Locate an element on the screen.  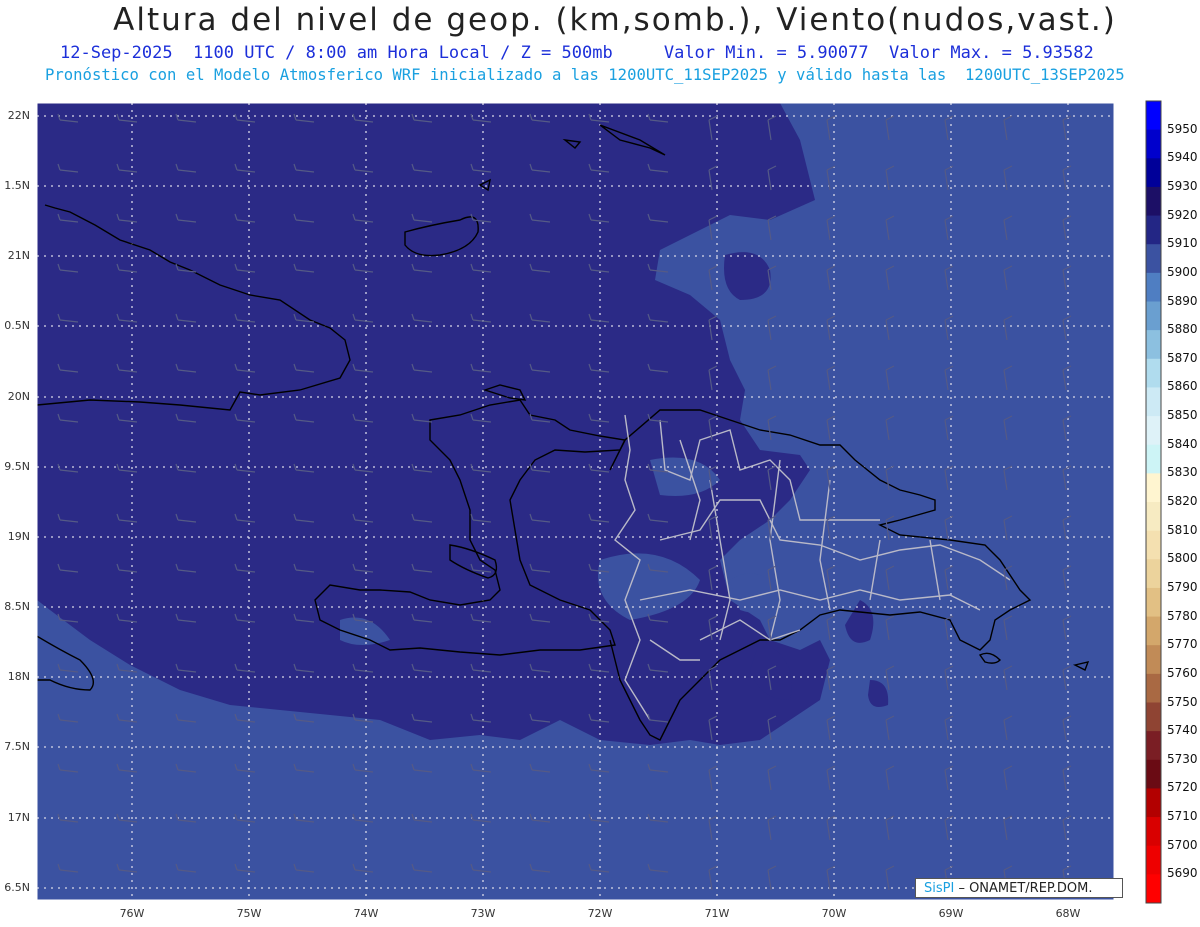
lon-label: 73W is located at coordinates (483, 913).